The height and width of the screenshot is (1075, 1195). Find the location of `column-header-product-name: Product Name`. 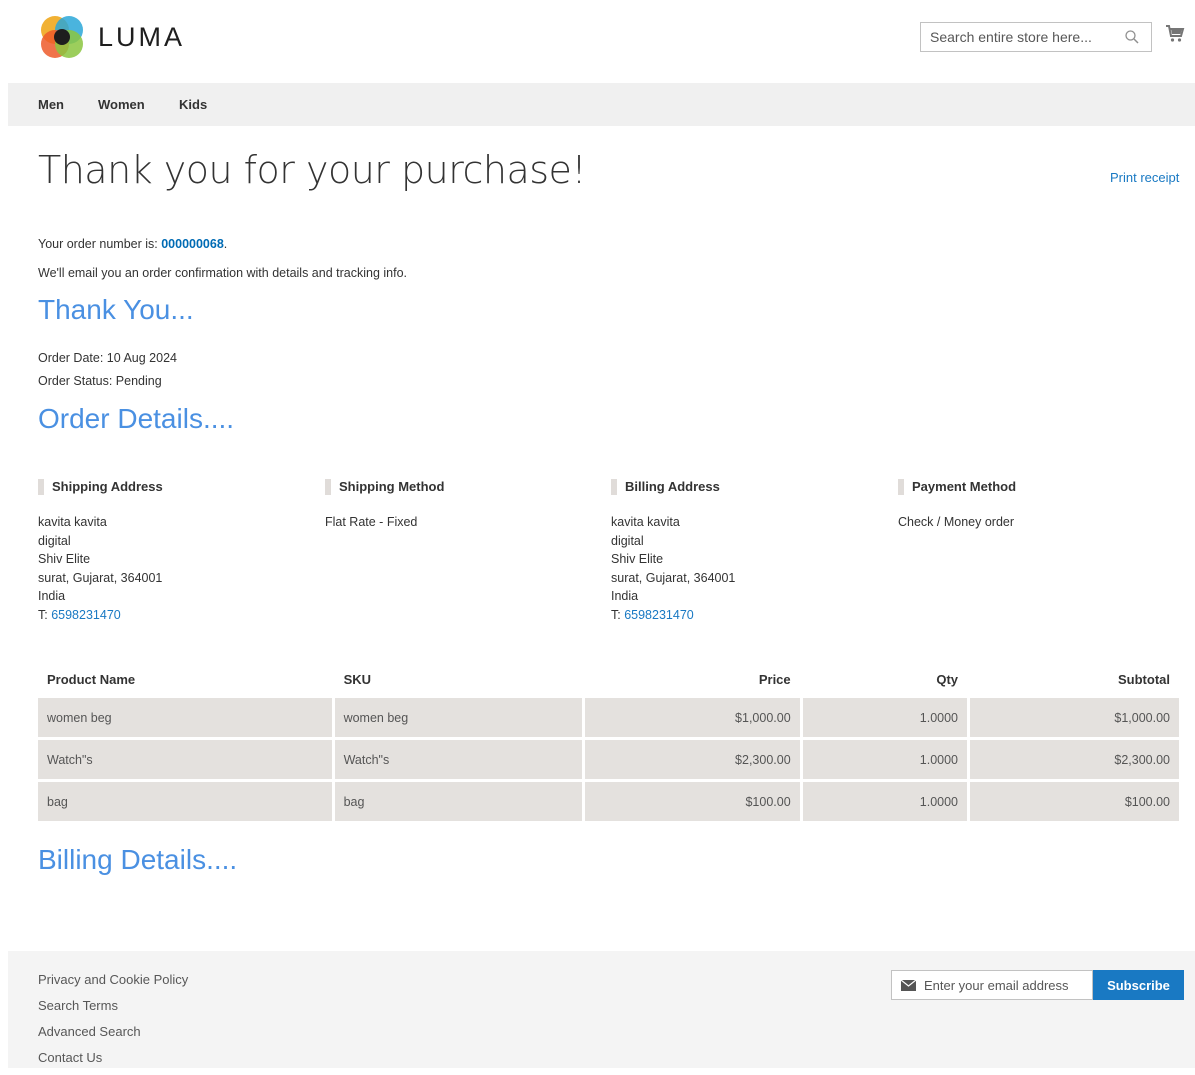

column-header-product-name: Product Name is located at coordinates (91, 679).